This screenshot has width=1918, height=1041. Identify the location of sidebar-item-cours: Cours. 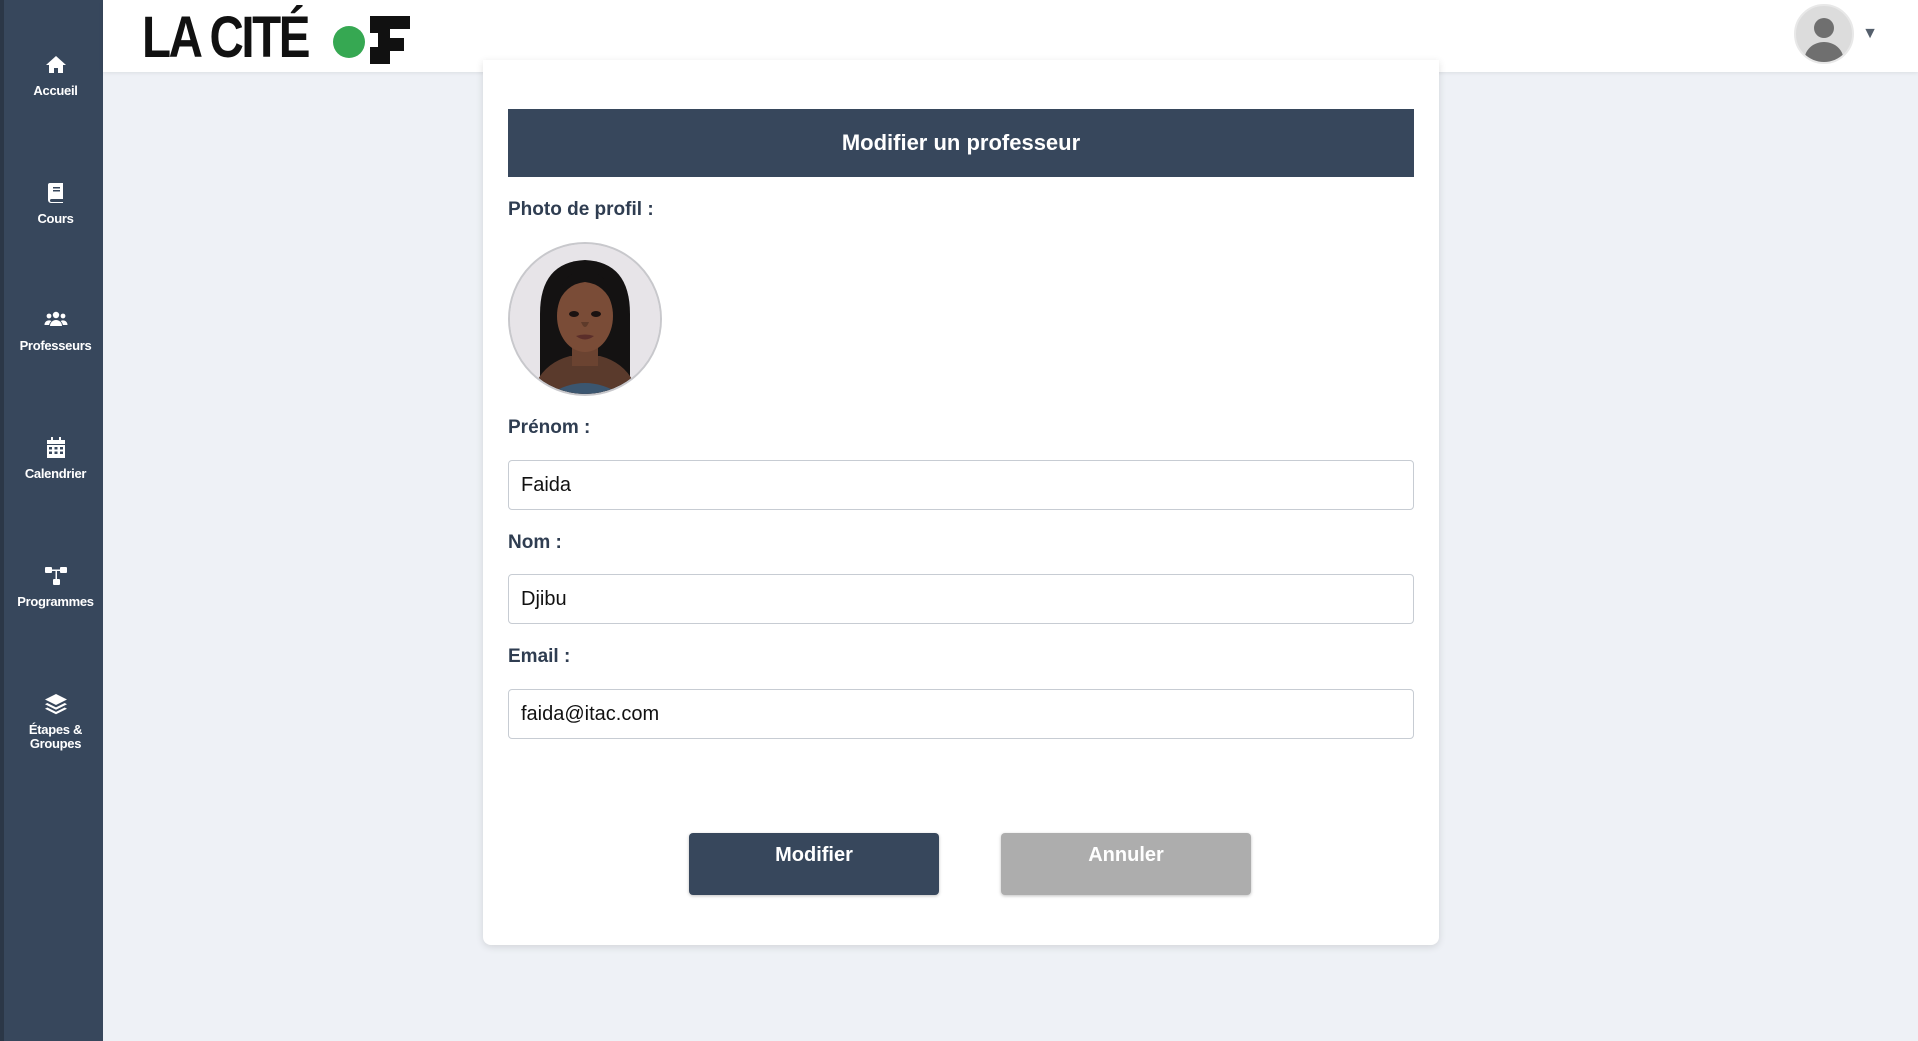
(55, 203).